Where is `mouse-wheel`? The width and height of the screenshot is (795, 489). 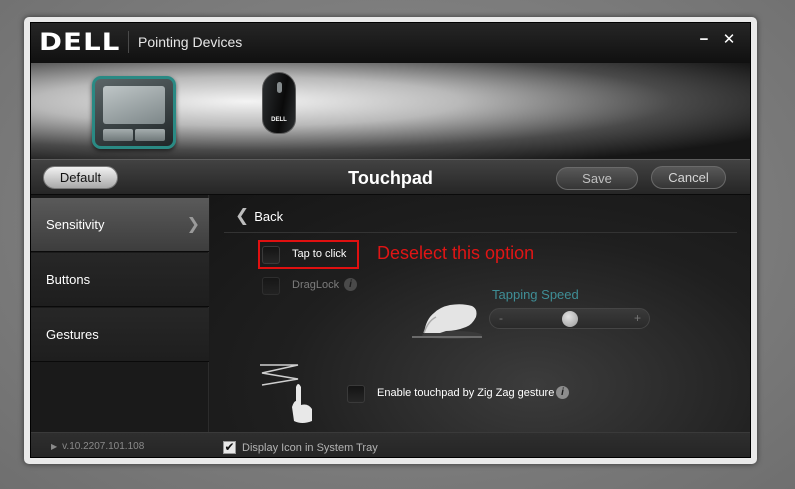 mouse-wheel is located at coordinates (279, 87).